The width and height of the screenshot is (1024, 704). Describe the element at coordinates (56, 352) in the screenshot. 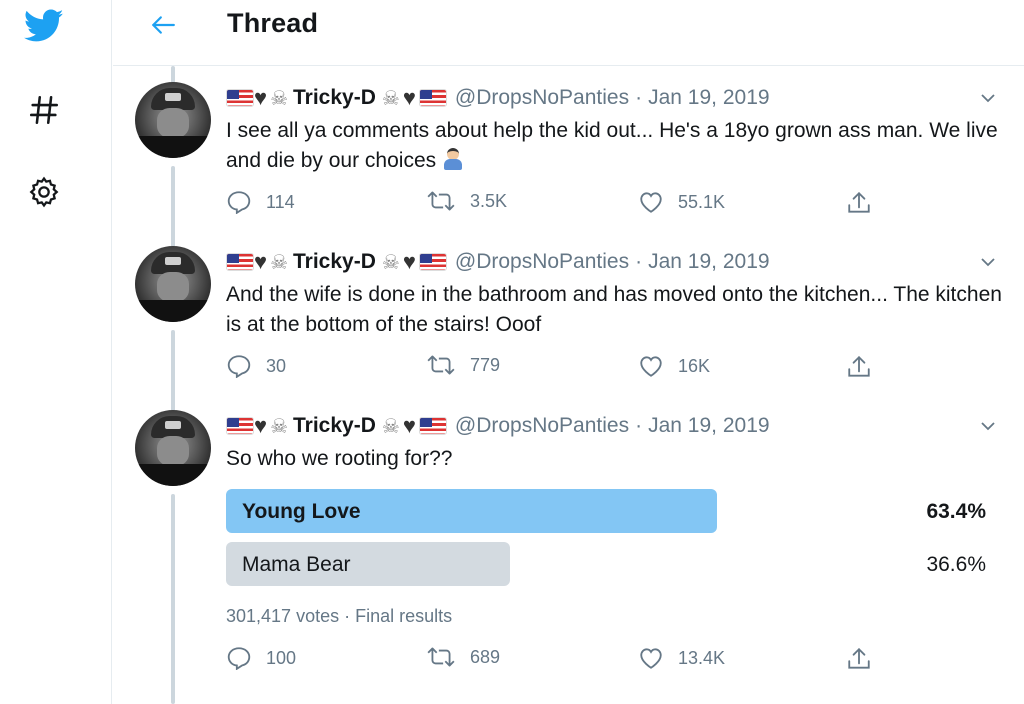

I see `sidebar` at that location.